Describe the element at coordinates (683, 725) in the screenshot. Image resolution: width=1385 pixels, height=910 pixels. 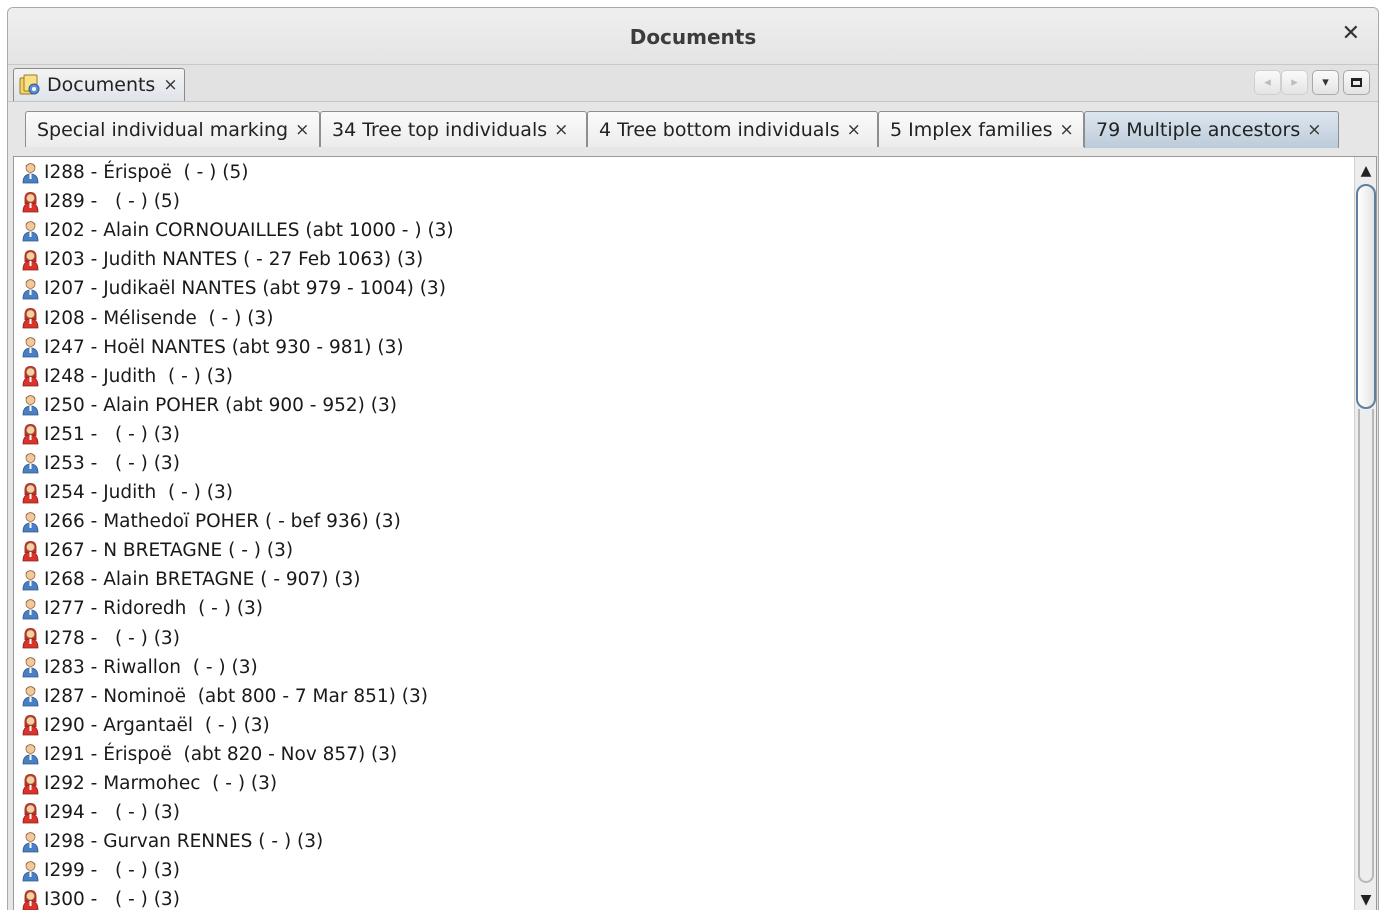
I see `list-item: I290 - Argantaël ( - ) (3)` at that location.